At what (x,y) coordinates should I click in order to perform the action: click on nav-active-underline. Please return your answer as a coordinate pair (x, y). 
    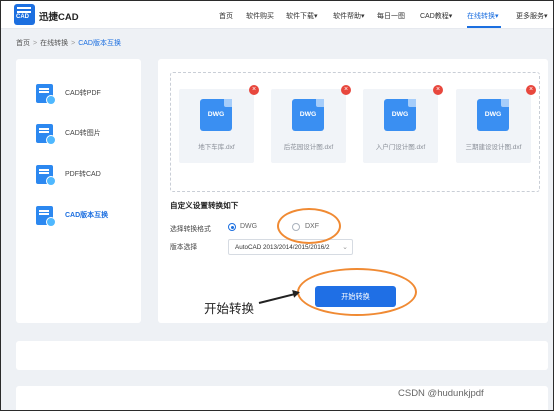
    Looking at the image, I should click on (484, 27).